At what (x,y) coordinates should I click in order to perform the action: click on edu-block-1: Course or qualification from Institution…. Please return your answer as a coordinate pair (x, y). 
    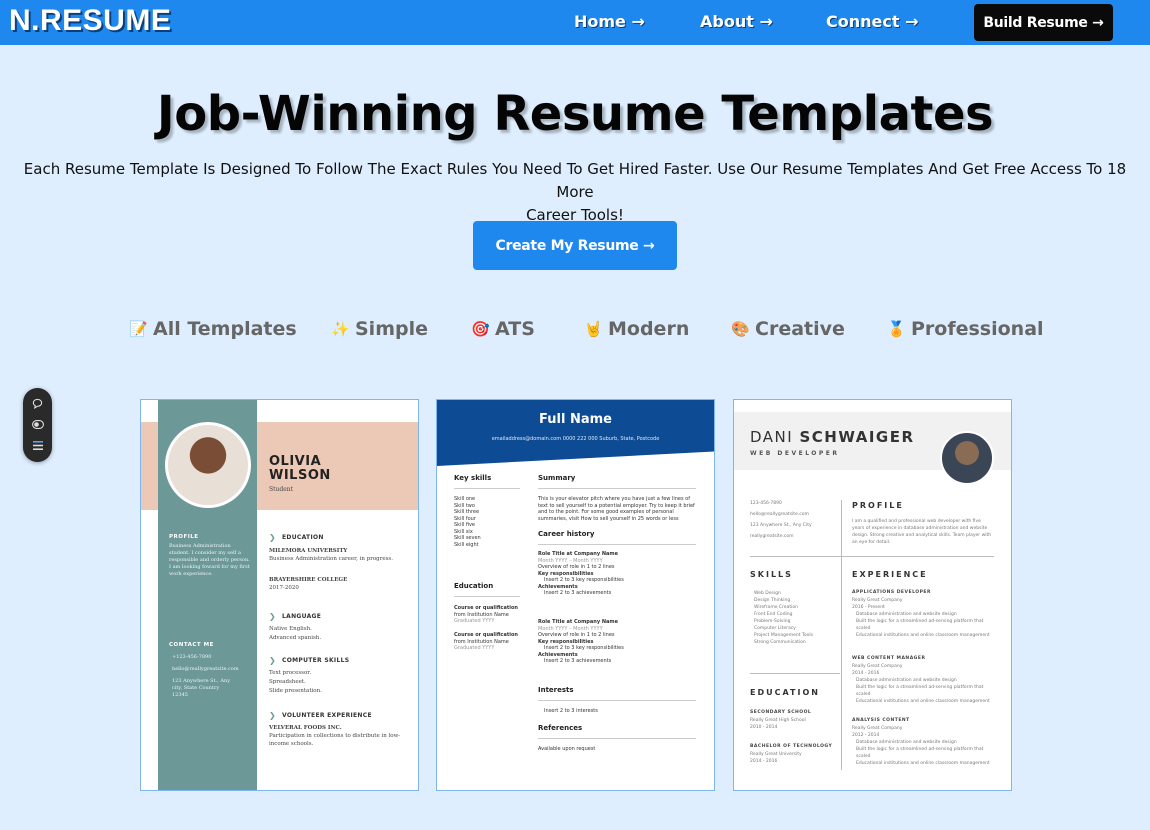
    Looking at the image, I should click on (486, 615).